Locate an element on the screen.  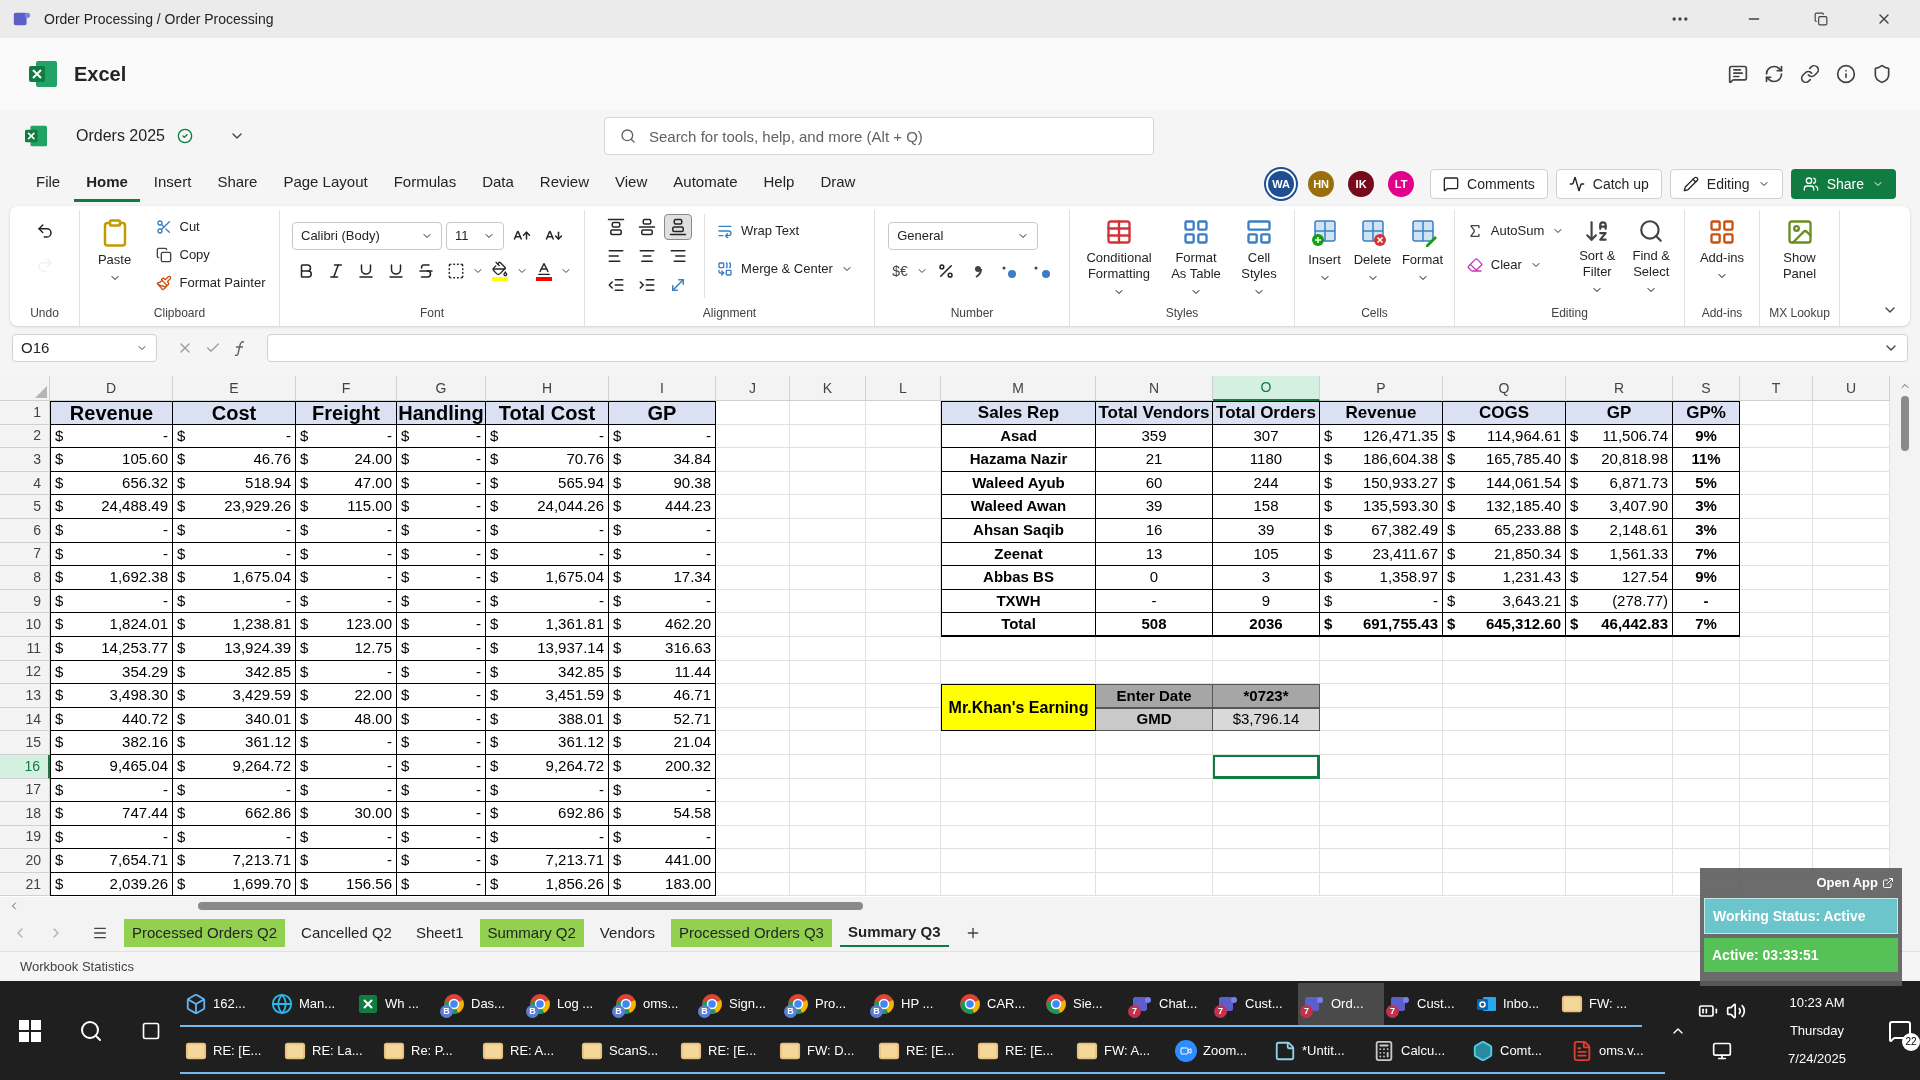
comments-button: Comments is located at coordinates (1489, 184).